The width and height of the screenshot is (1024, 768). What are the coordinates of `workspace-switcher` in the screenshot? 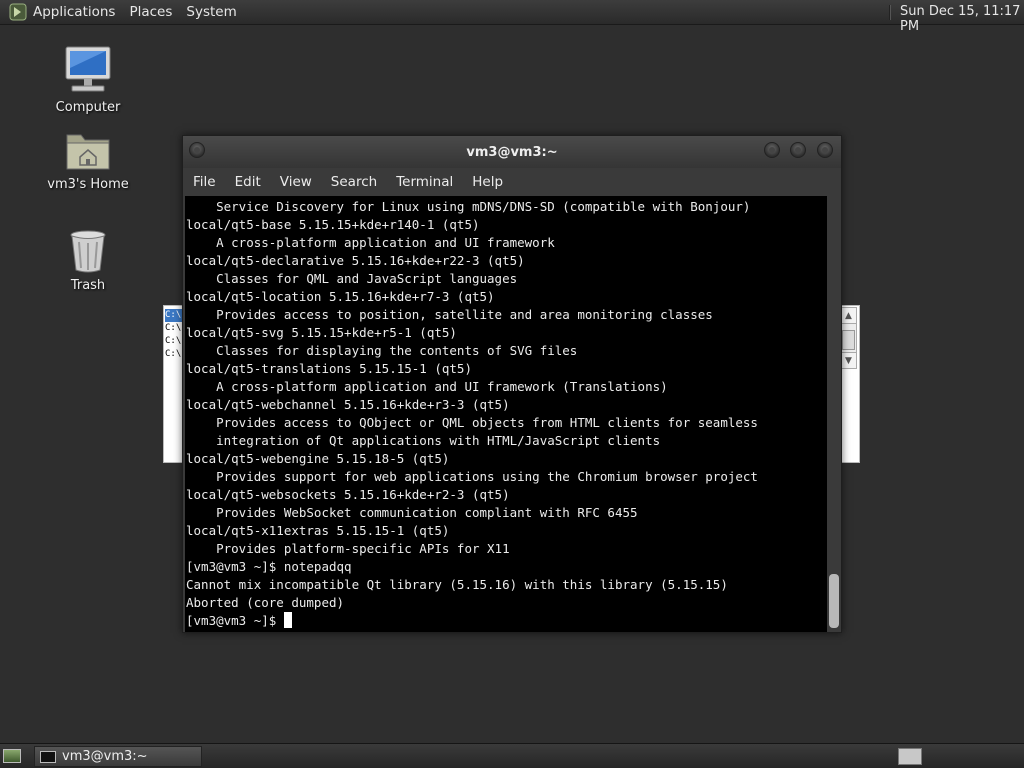 It's located at (910, 756).